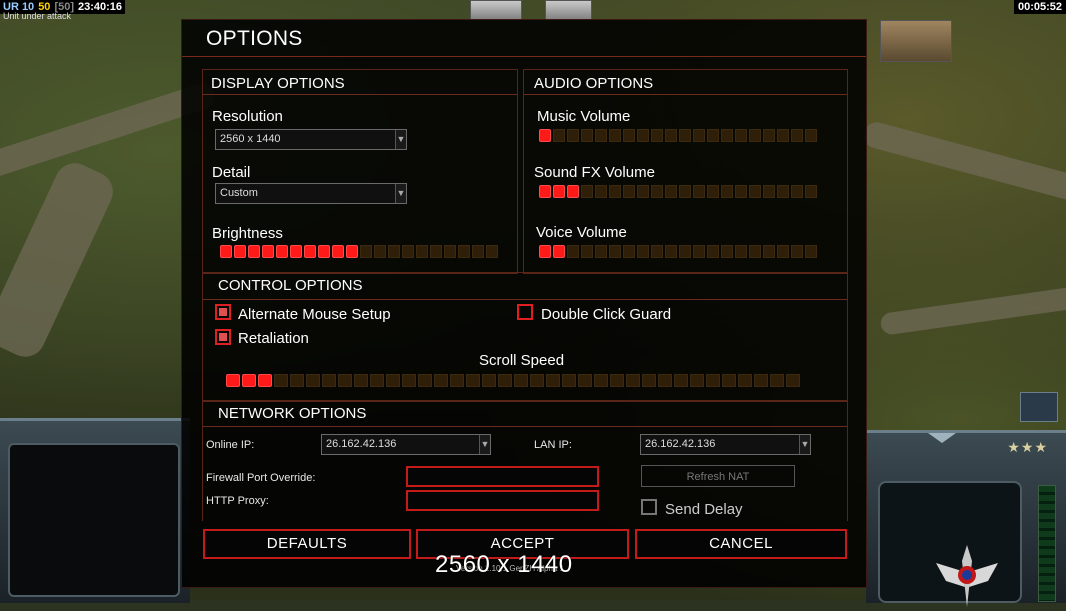  Describe the element at coordinates (649, 507) in the screenshot. I see `send-delay-checkbox` at that location.